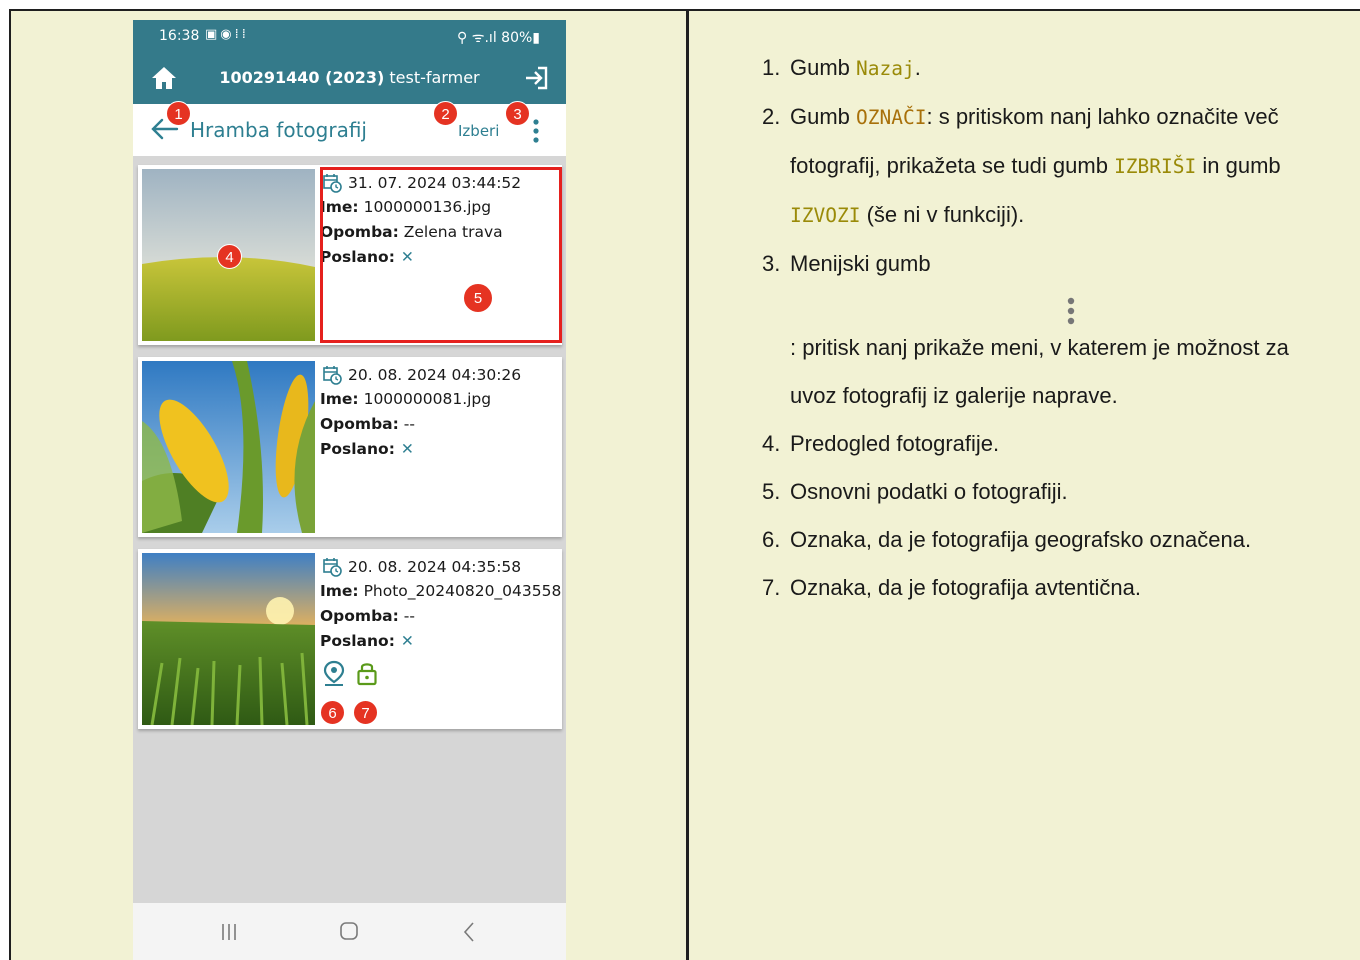 This screenshot has height=960, width=1360. I want to click on back-nav-icon, so click(469, 932).